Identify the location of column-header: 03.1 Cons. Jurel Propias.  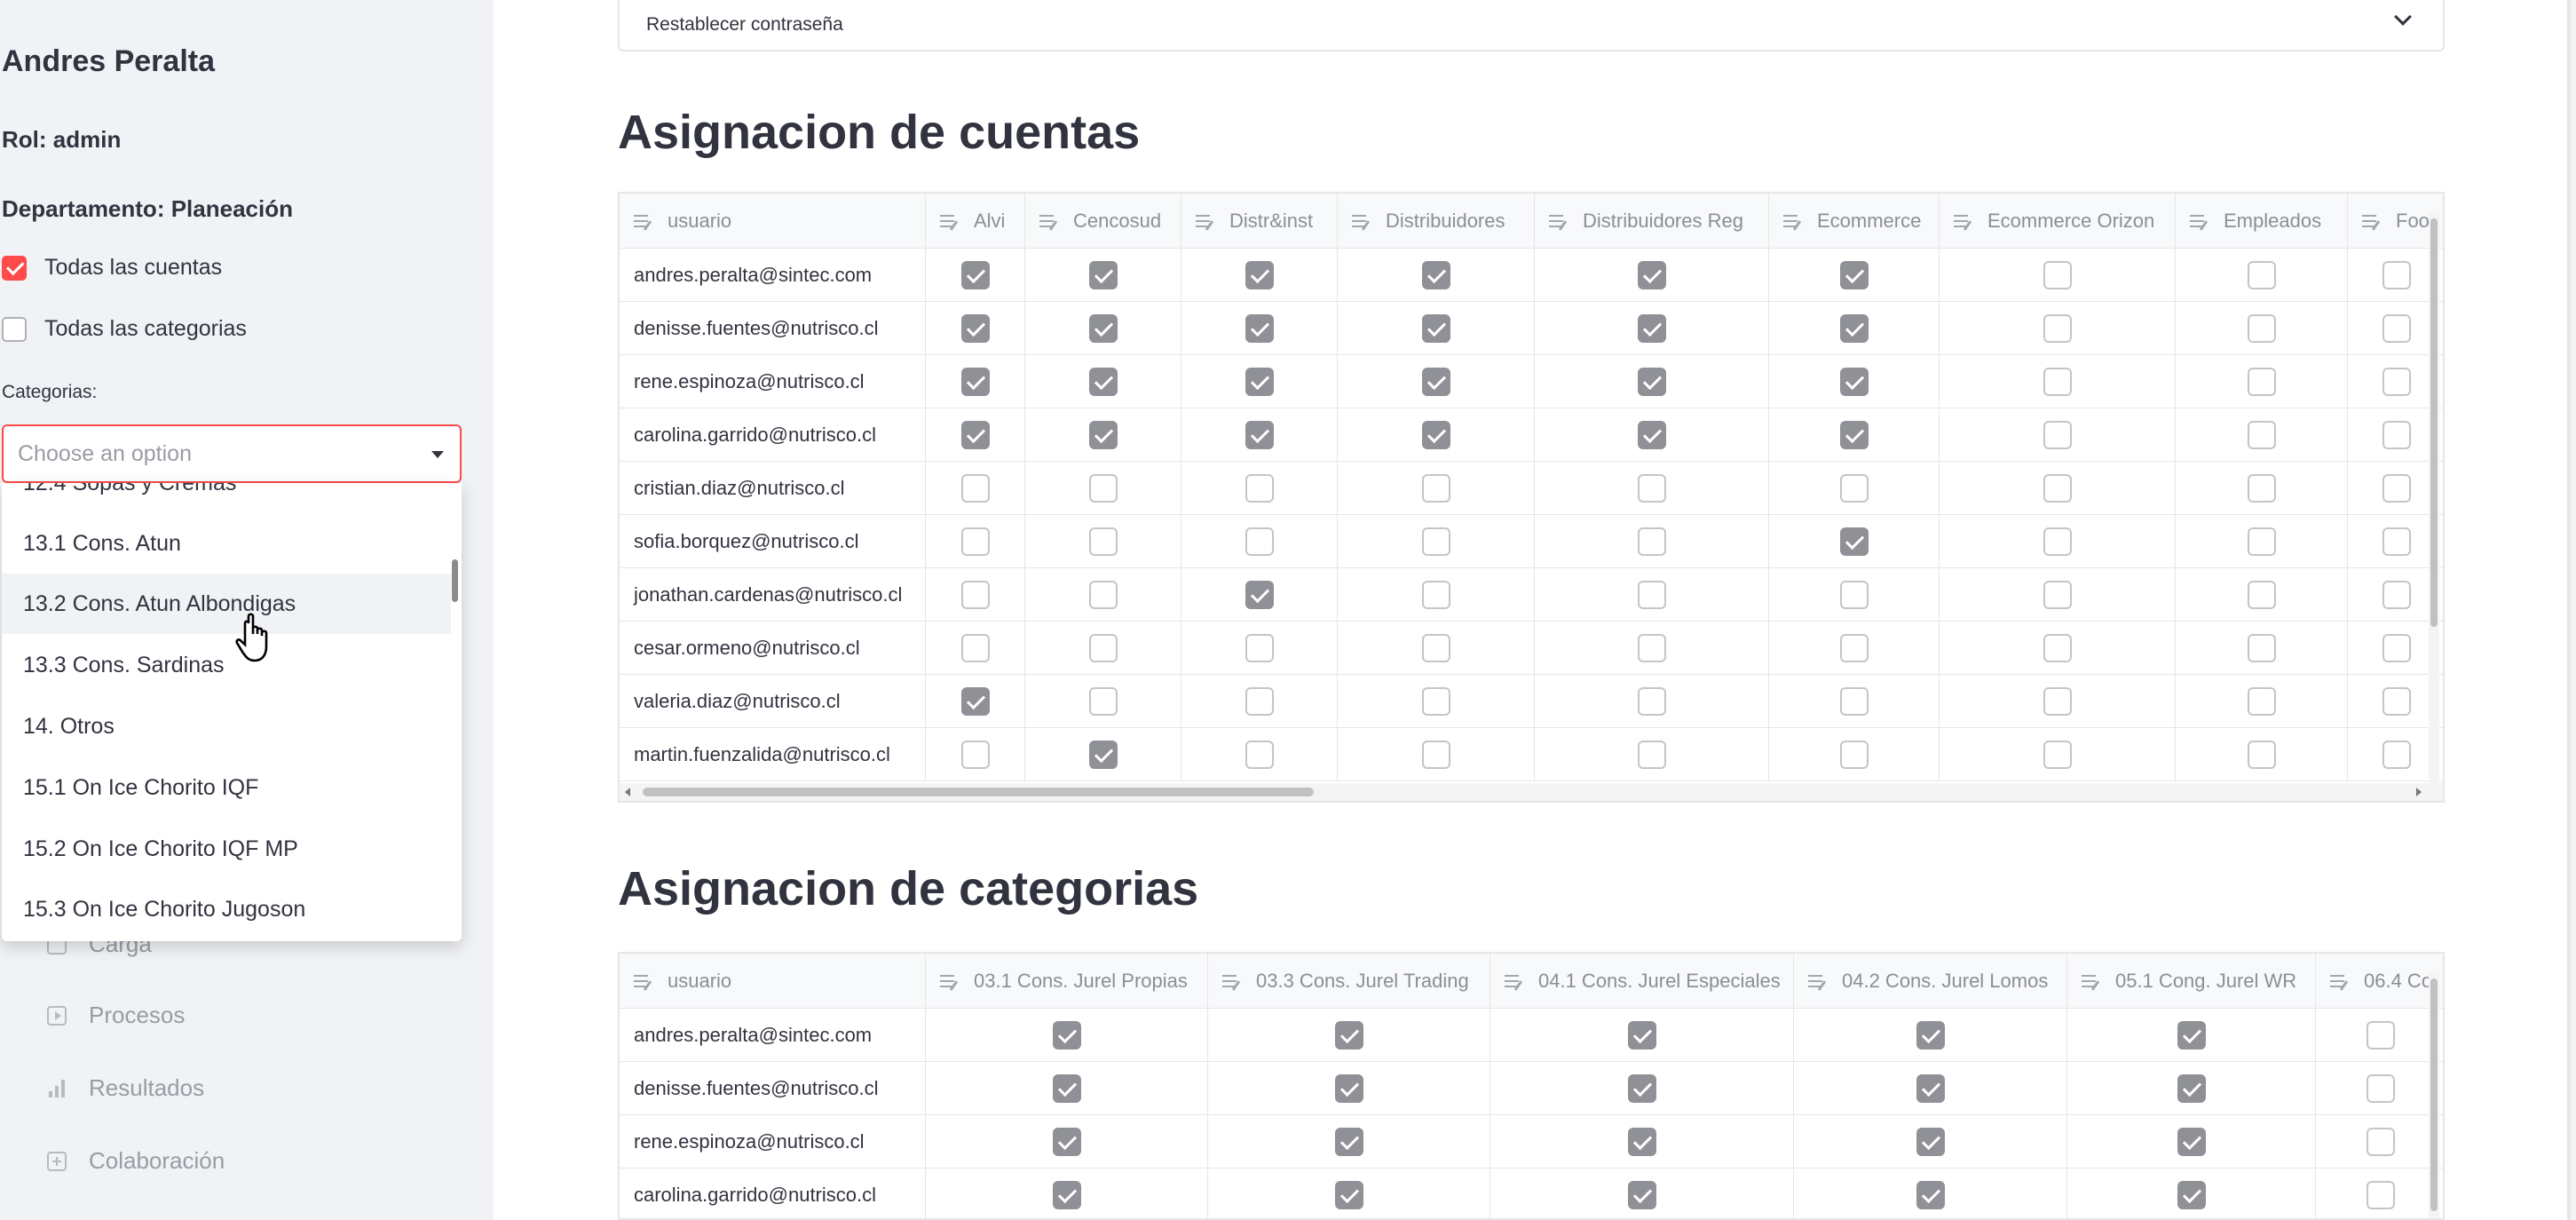
(1067, 981).